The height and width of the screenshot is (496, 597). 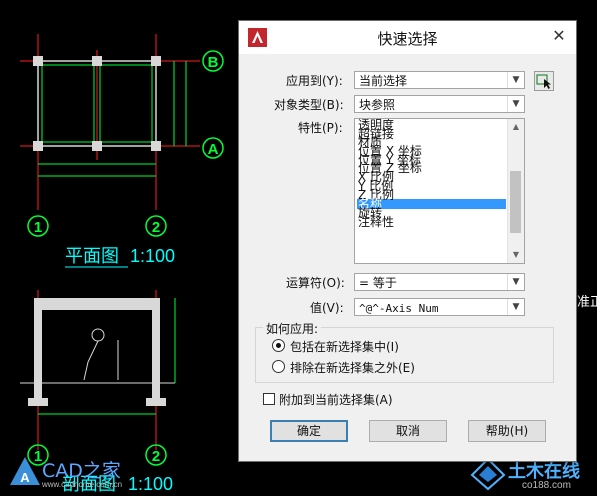 What do you see at coordinates (98, 370) in the screenshot?
I see `section-view` at bounding box center [98, 370].